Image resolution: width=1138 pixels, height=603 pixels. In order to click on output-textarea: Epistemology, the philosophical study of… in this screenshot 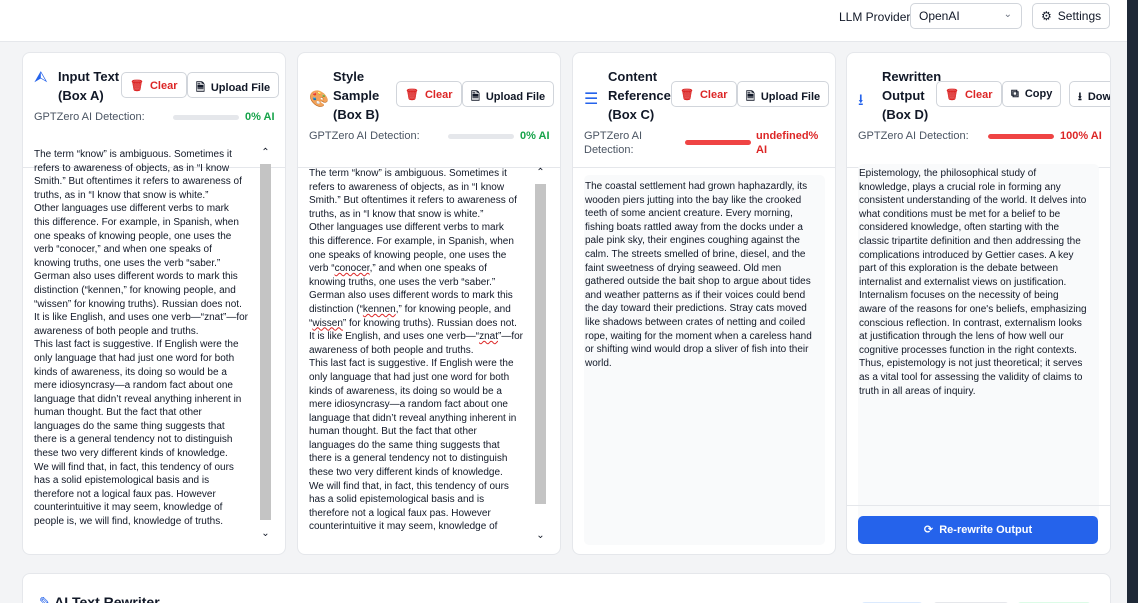, I will do `click(979, 342)`.